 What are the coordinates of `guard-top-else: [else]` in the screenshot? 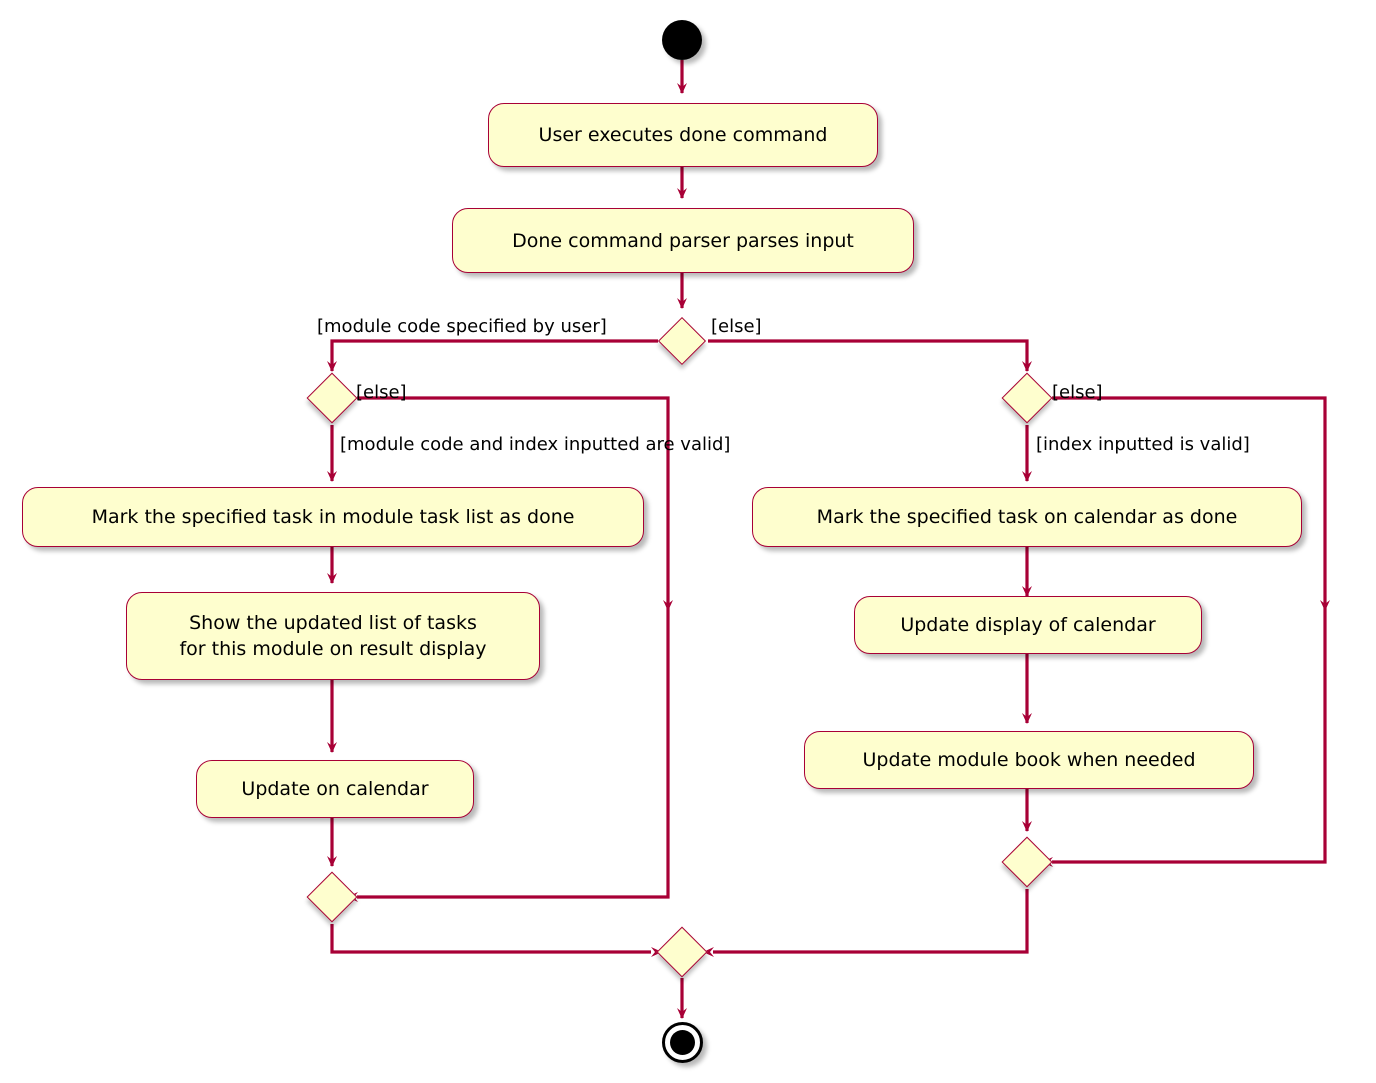 It's located at (736, 326).